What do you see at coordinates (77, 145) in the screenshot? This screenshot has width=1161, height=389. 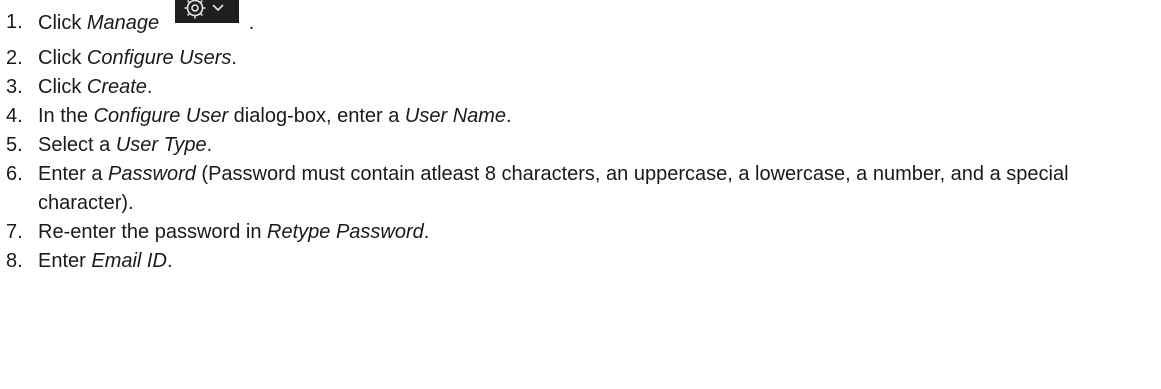 I see `step-text: Select a` at bounding box center [77, 145].